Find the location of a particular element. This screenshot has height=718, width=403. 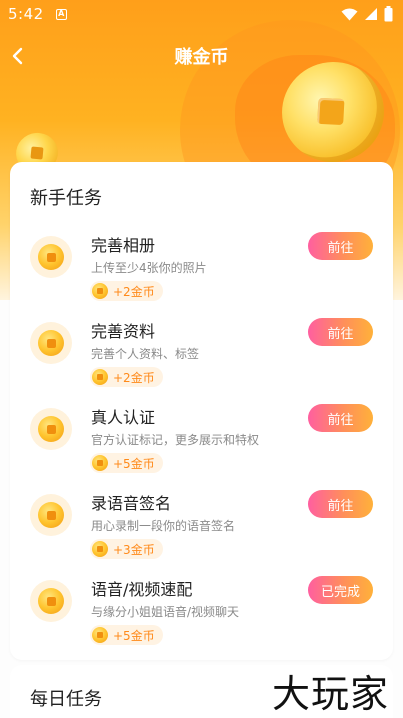

watermark-logo: 大玩家 is located at coordinates (331, 694).